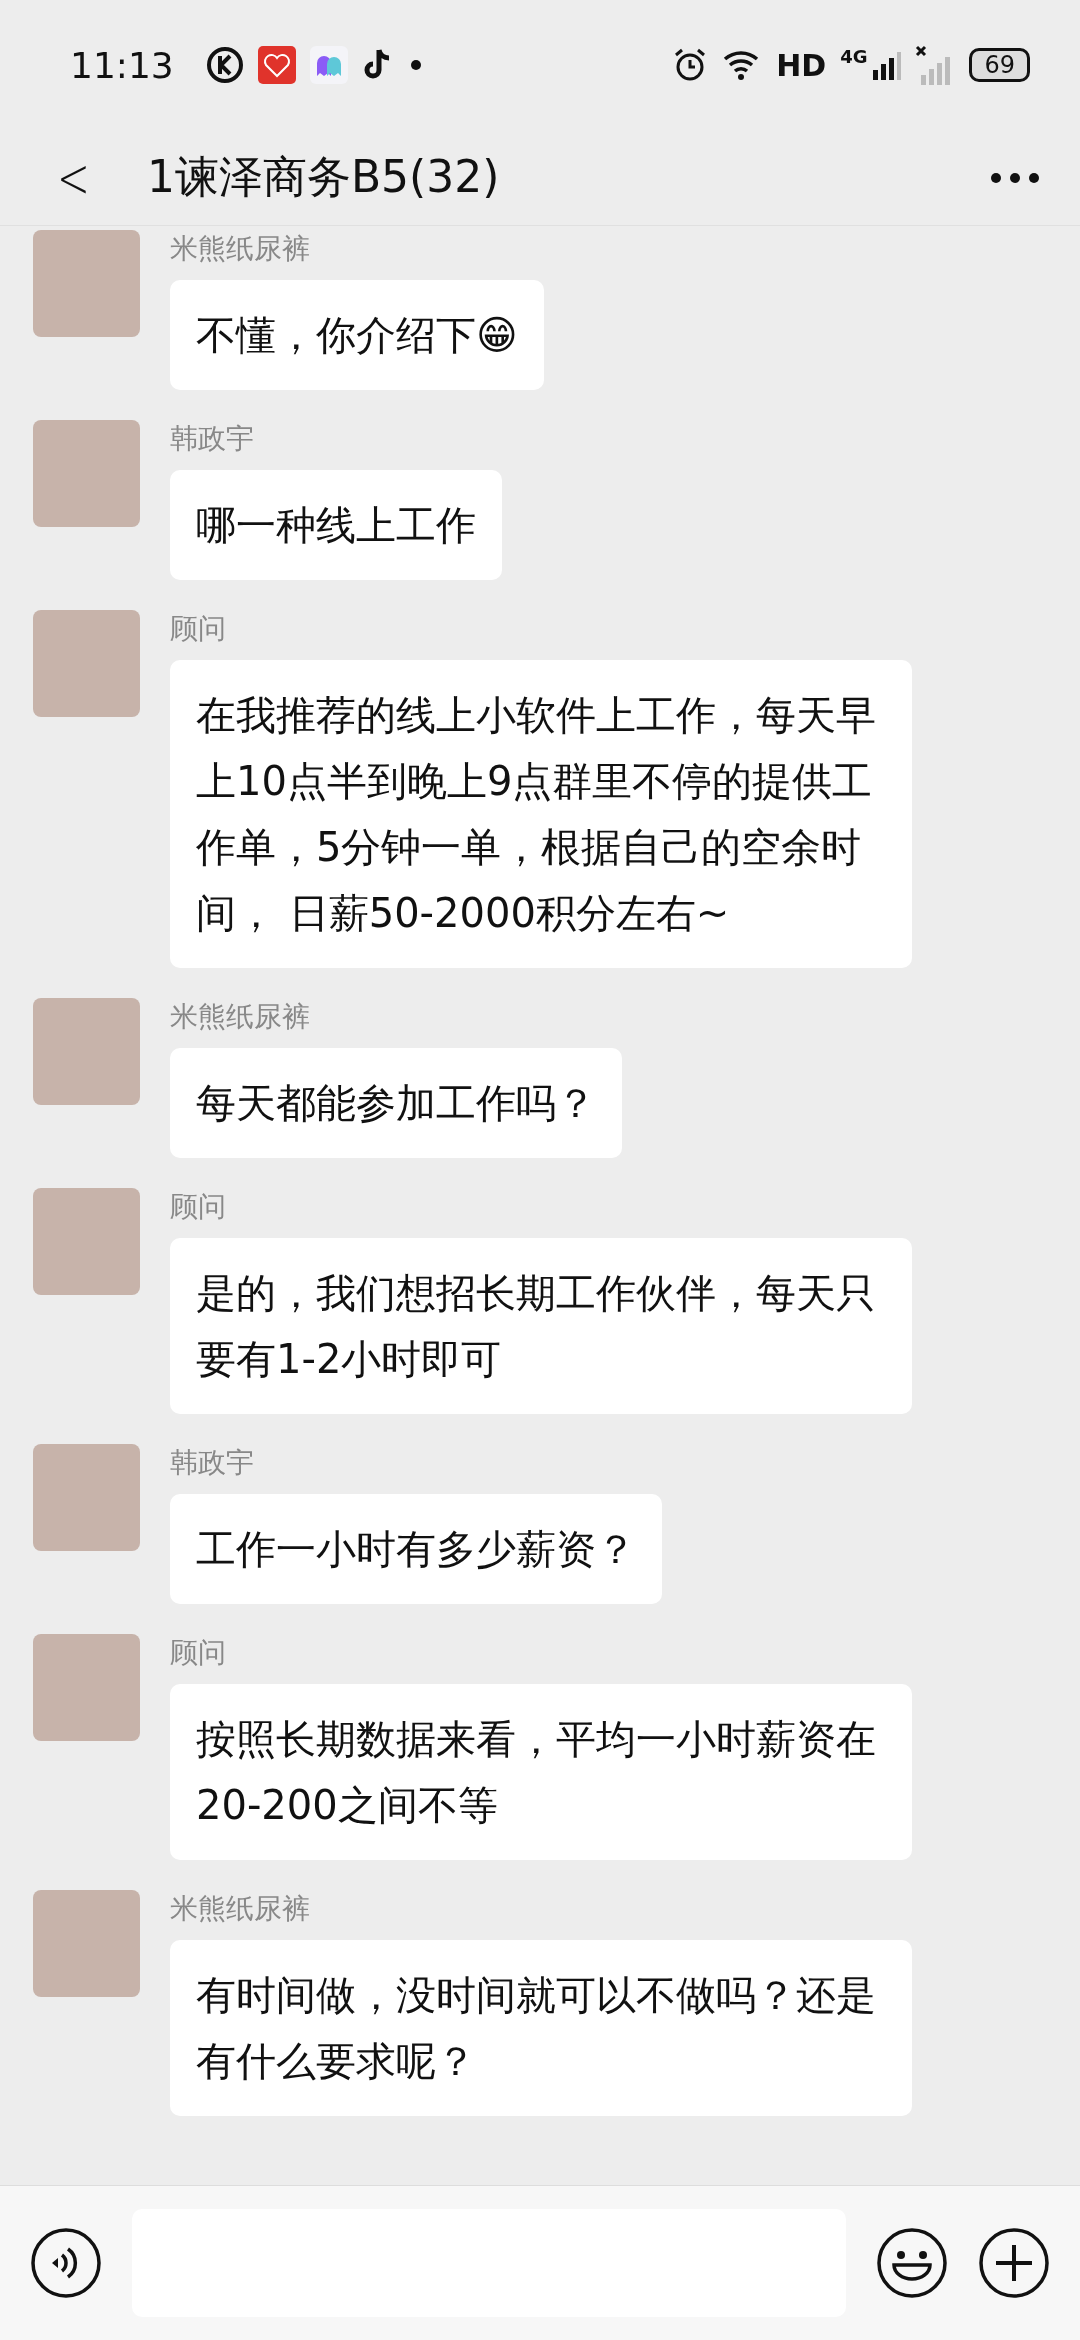 Image resolution: width=1080 pixels, height=2340 pixels. What do you see at coordinates (1015, 177) in the screenshot?
I see `more-icon` at bounding box center [1015, 177].